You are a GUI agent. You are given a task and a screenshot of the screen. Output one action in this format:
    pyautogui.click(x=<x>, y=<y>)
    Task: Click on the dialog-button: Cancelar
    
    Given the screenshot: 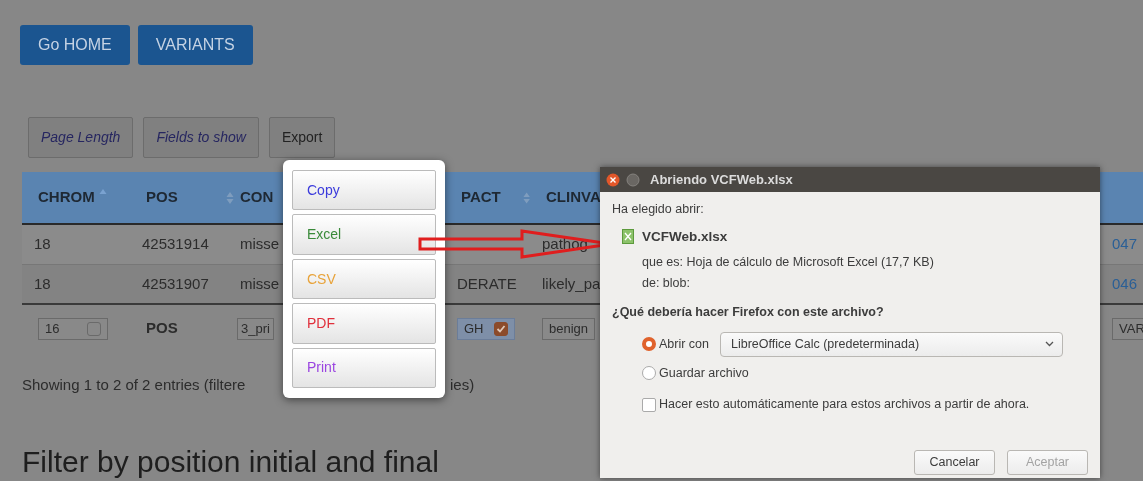 What is the action you would take?
    pyautogui.click(x=954, y=462)
    